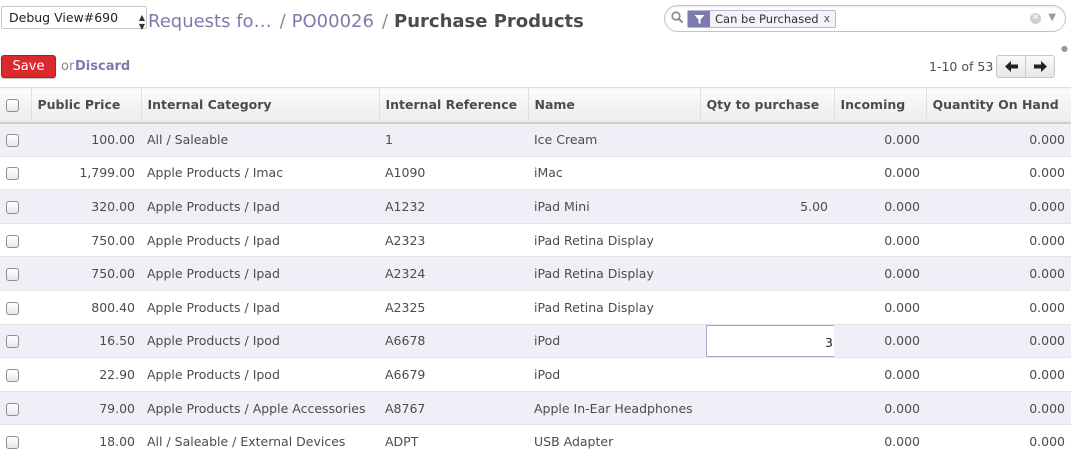 This screenshot has height=458, width=1071. I want to click on column-header-internal-reference: Internal Reference, so click(453, 105).